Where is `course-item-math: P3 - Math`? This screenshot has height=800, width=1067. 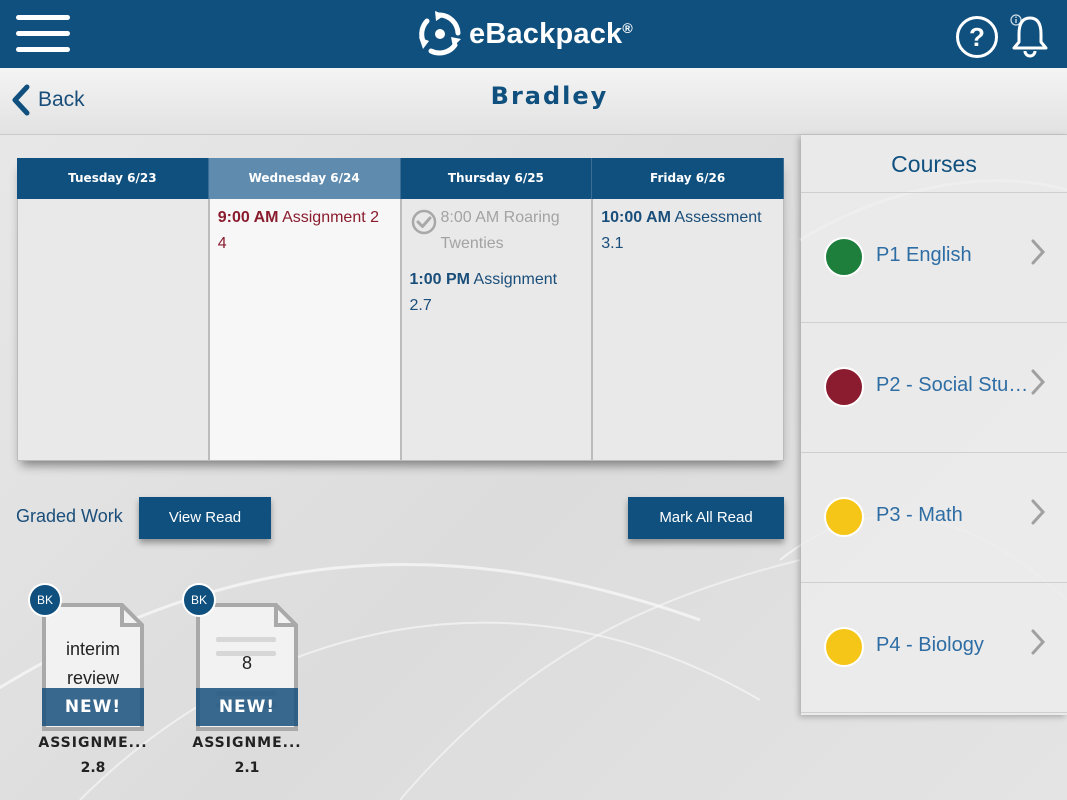 course-item-math: P3 - Math is located at coordinates (934, 518).